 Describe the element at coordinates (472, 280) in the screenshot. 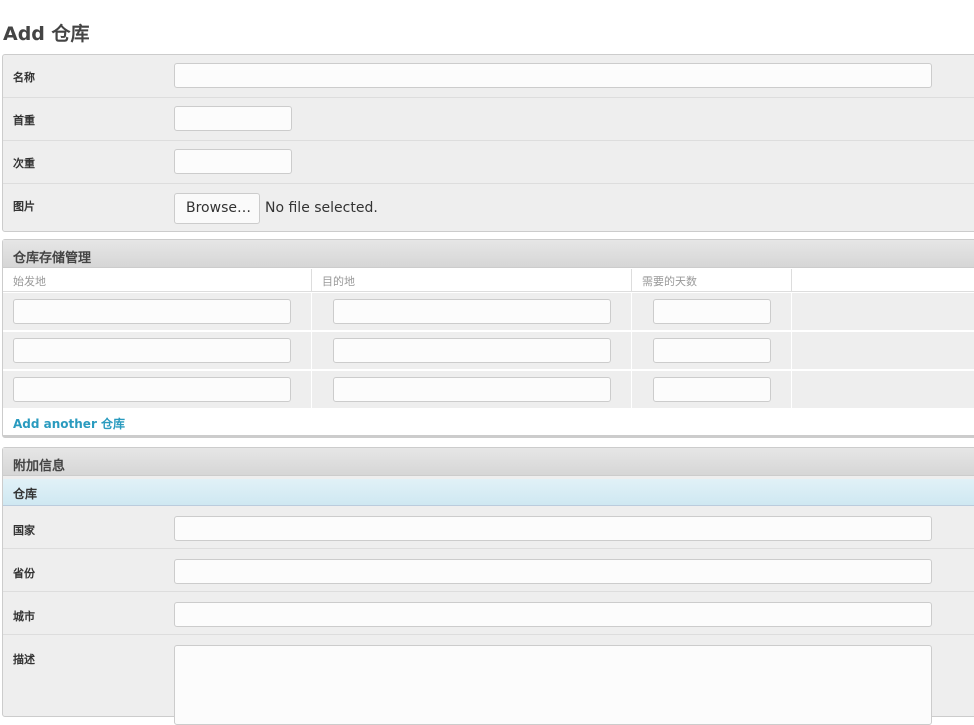

I see `column-destination: 目的地` at that location.